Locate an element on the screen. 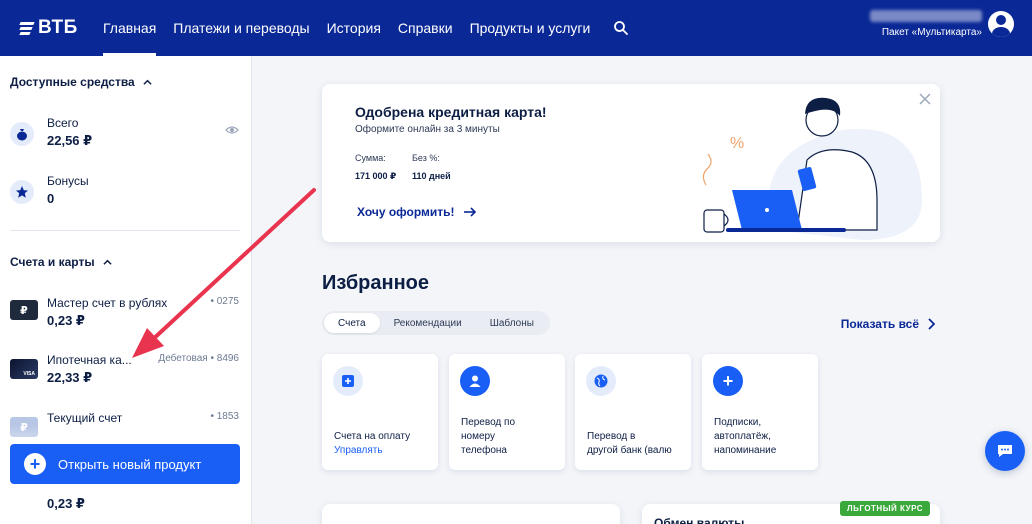 The height and width of the screenshot is (524, 1032). show-all-link: Показать всё is located at coordinates (888, 324).